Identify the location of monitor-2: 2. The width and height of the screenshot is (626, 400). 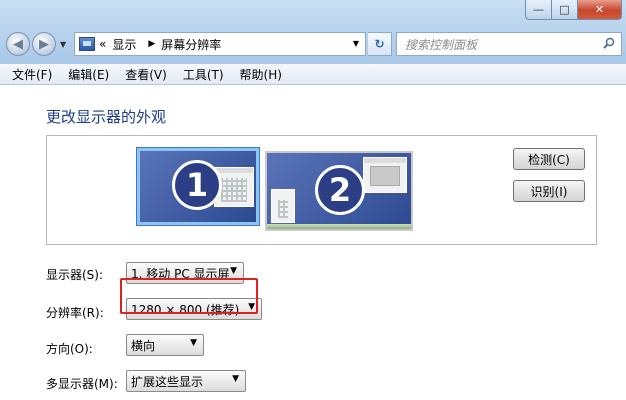
(339, 191).